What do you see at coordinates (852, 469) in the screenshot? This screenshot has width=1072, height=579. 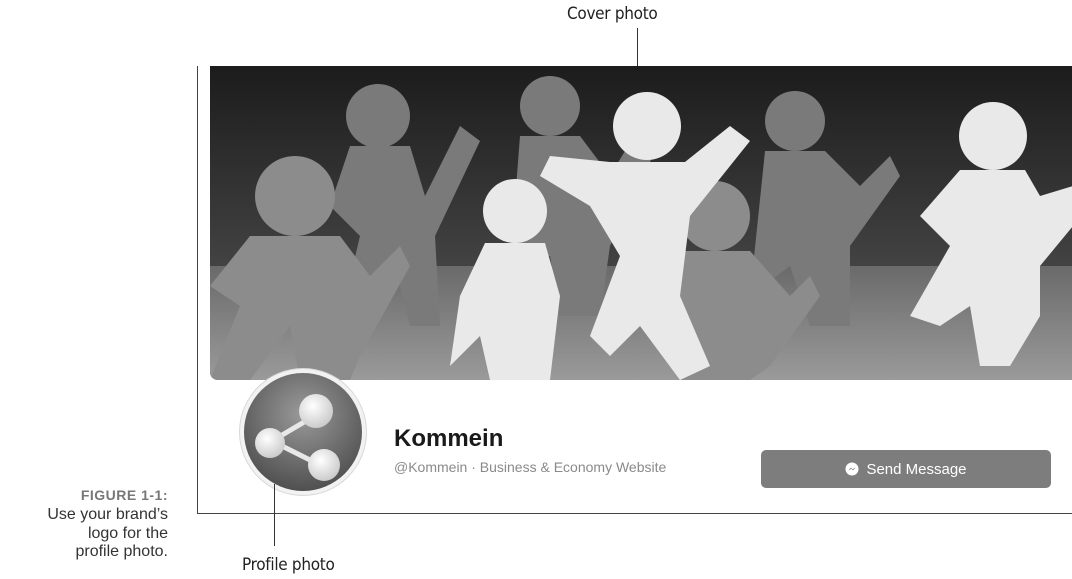 I see `messenger-icon` at bounding box center [852, 469].